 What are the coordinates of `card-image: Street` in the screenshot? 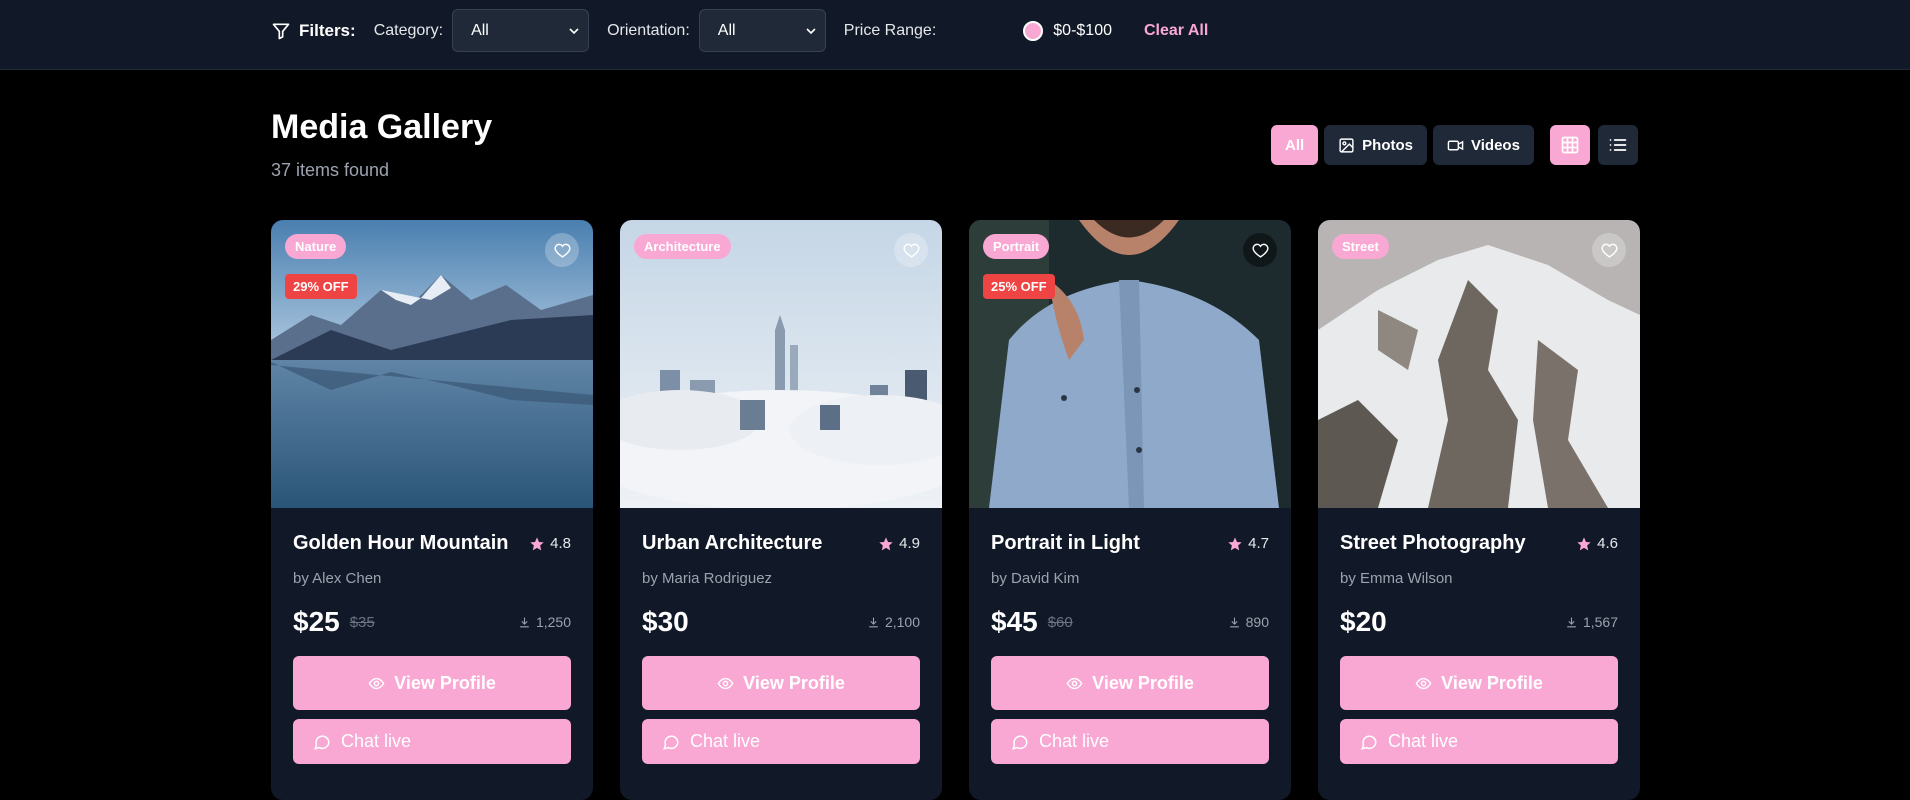 It's located at (1479, 364).